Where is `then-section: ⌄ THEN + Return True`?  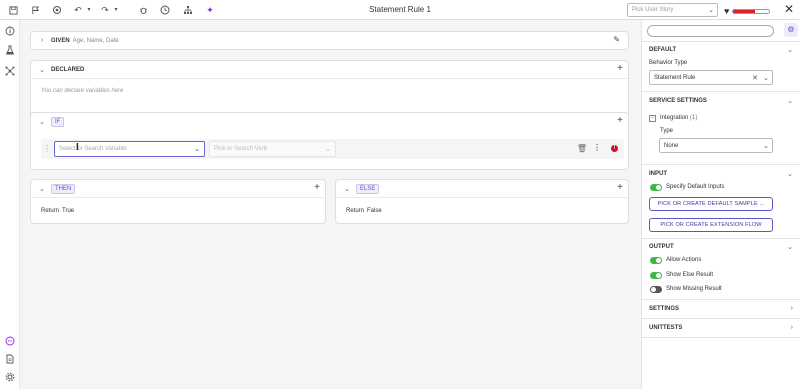
then-section: ⌄ THEN + Return True is located at coordinates (178, 201).